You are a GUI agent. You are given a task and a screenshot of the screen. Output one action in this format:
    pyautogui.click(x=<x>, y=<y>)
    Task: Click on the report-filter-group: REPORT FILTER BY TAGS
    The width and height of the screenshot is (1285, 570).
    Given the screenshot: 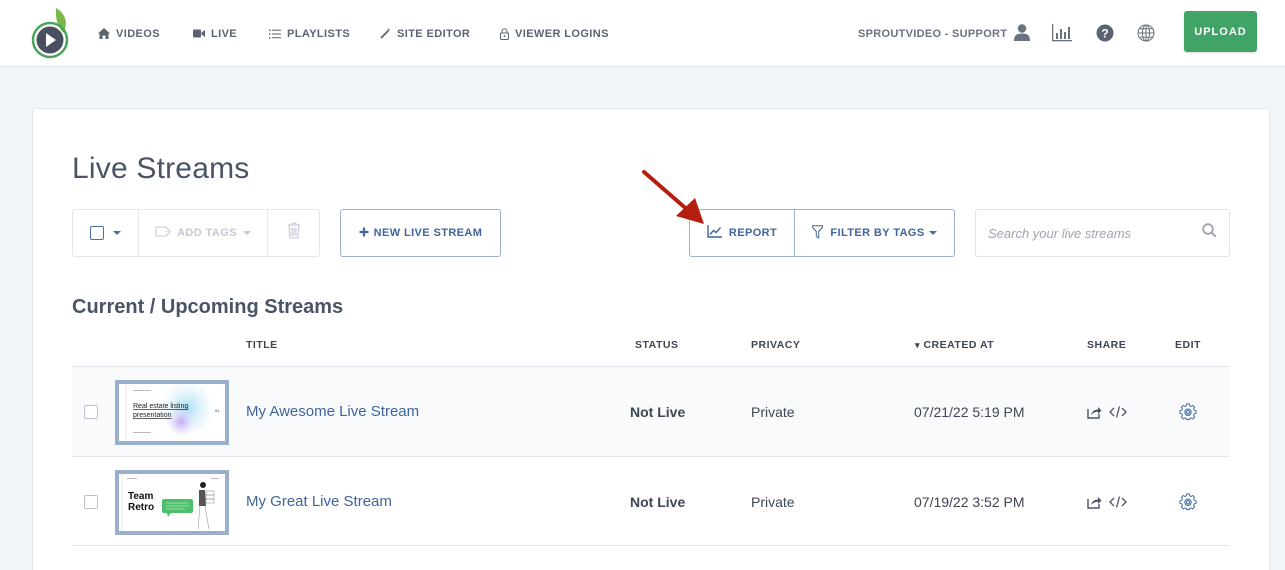 What is the action you would take?
    pyautogui.click(x=822, y=233)
    